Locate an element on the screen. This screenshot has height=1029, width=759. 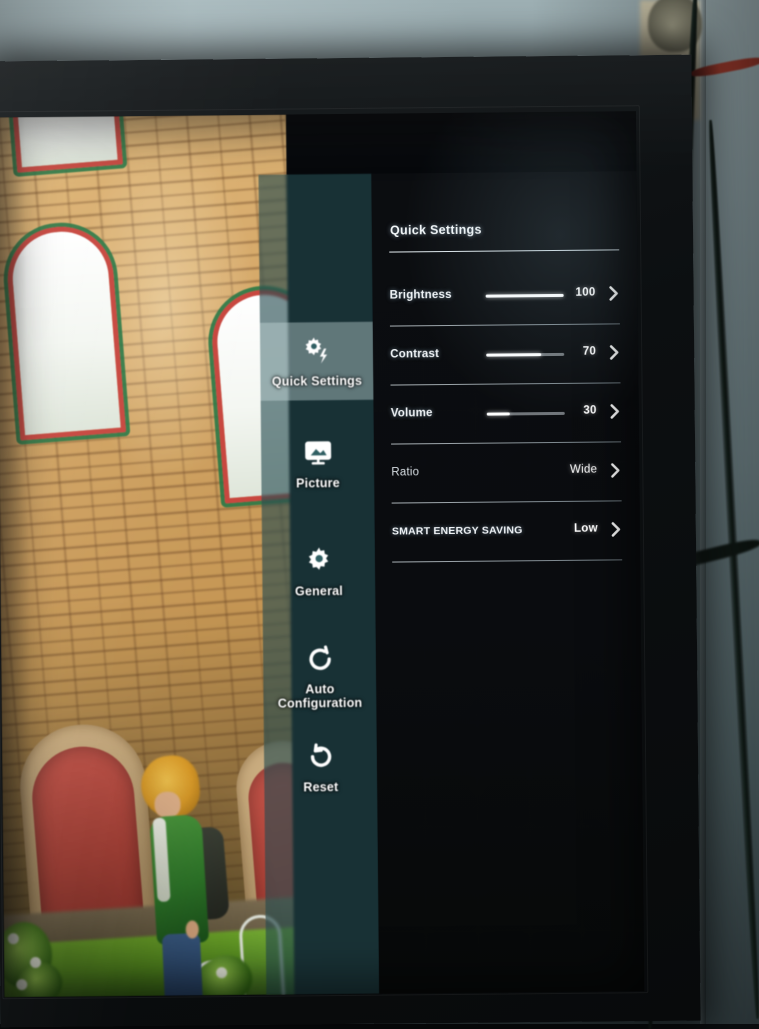
divider is located at coordinates (504, 250).